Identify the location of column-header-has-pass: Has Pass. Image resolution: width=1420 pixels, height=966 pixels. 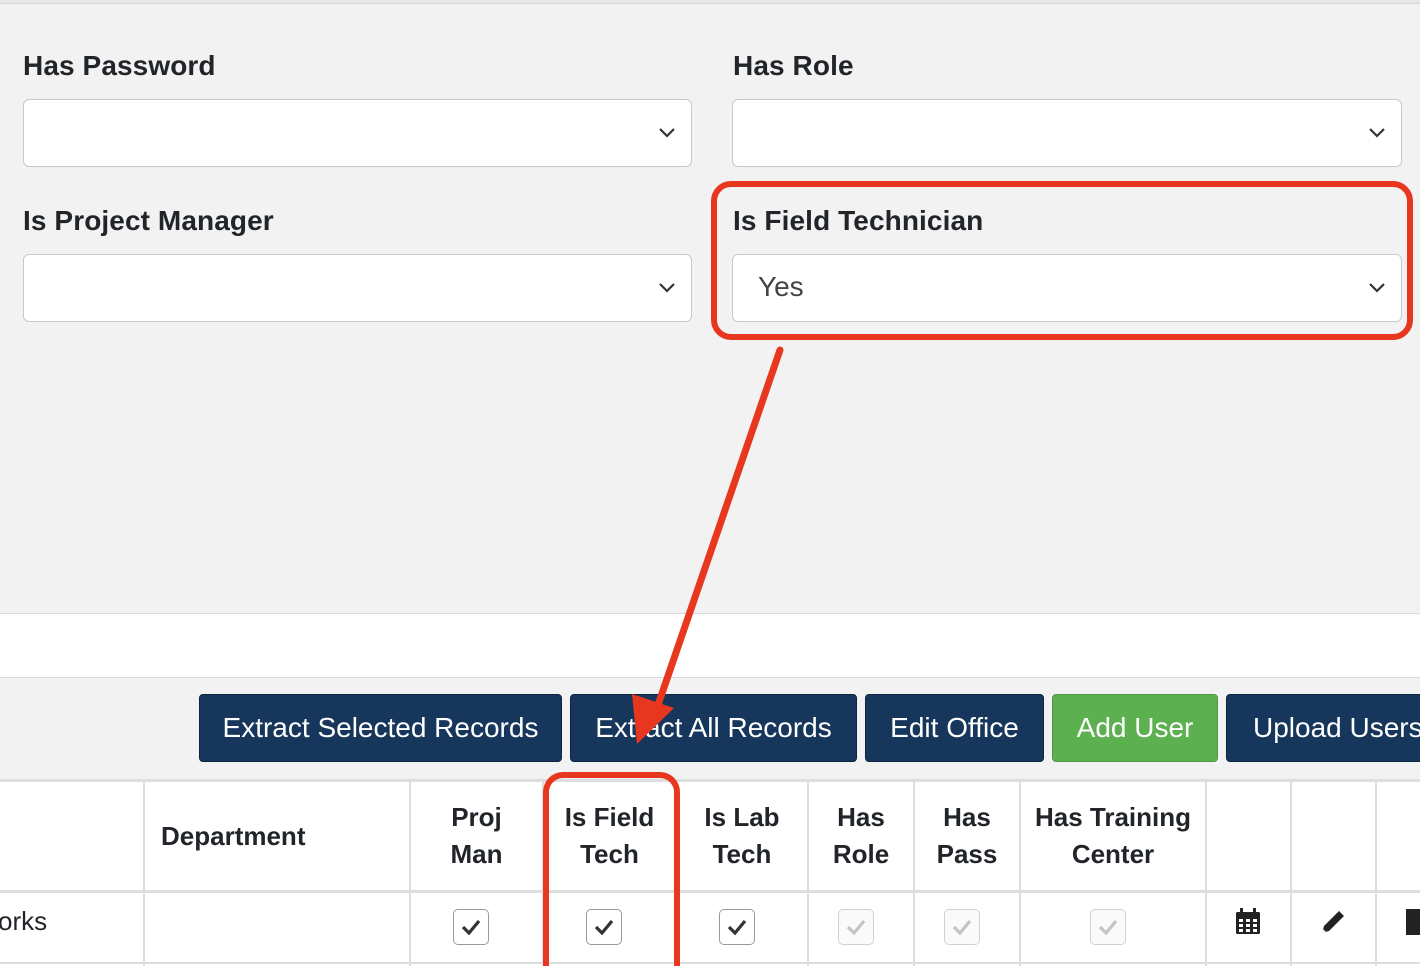
(967, 836).